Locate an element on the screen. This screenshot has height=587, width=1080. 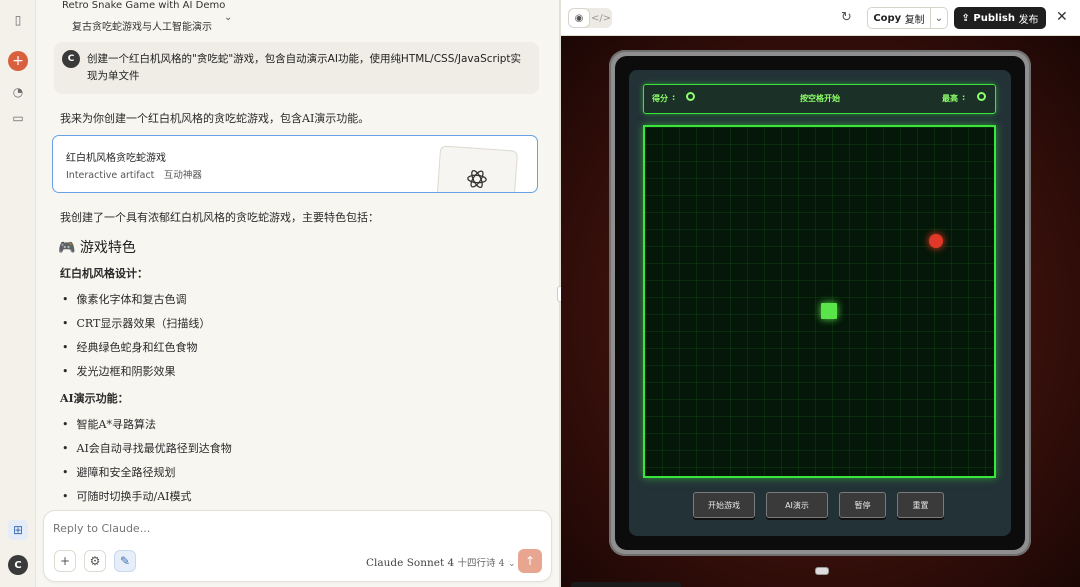
start-hint: 按空格开始 is located at coordinates (820, 98).